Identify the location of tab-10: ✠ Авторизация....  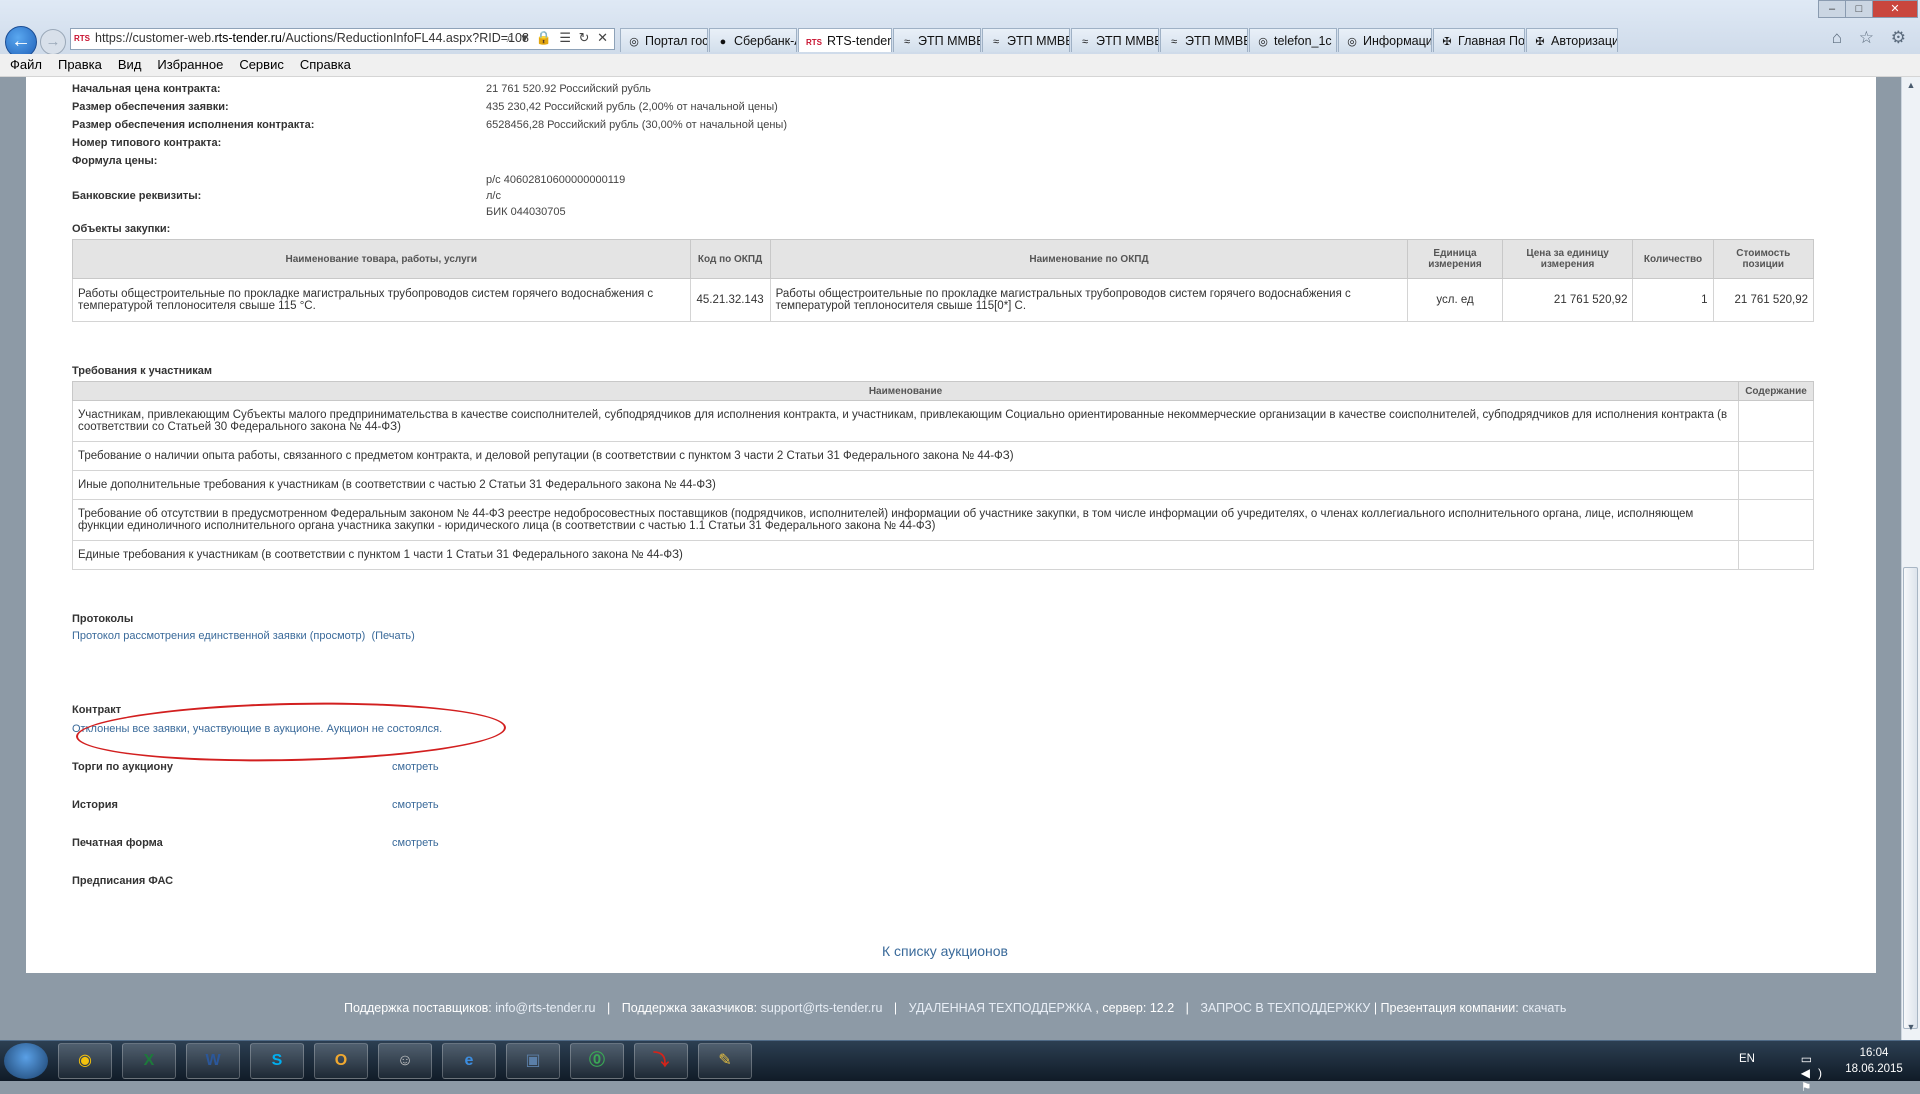
(1572, 40).